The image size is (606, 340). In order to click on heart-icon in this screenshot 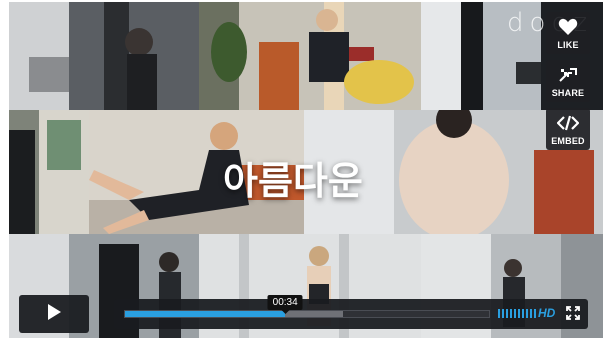, I will do `click(568, 27)`.